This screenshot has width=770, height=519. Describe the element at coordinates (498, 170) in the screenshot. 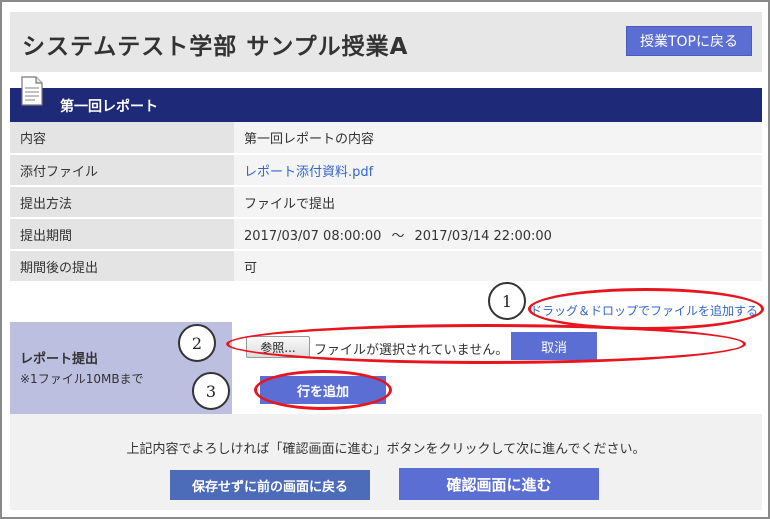

I see `row-value-cell: レポート添付資料.pdf` at that location.